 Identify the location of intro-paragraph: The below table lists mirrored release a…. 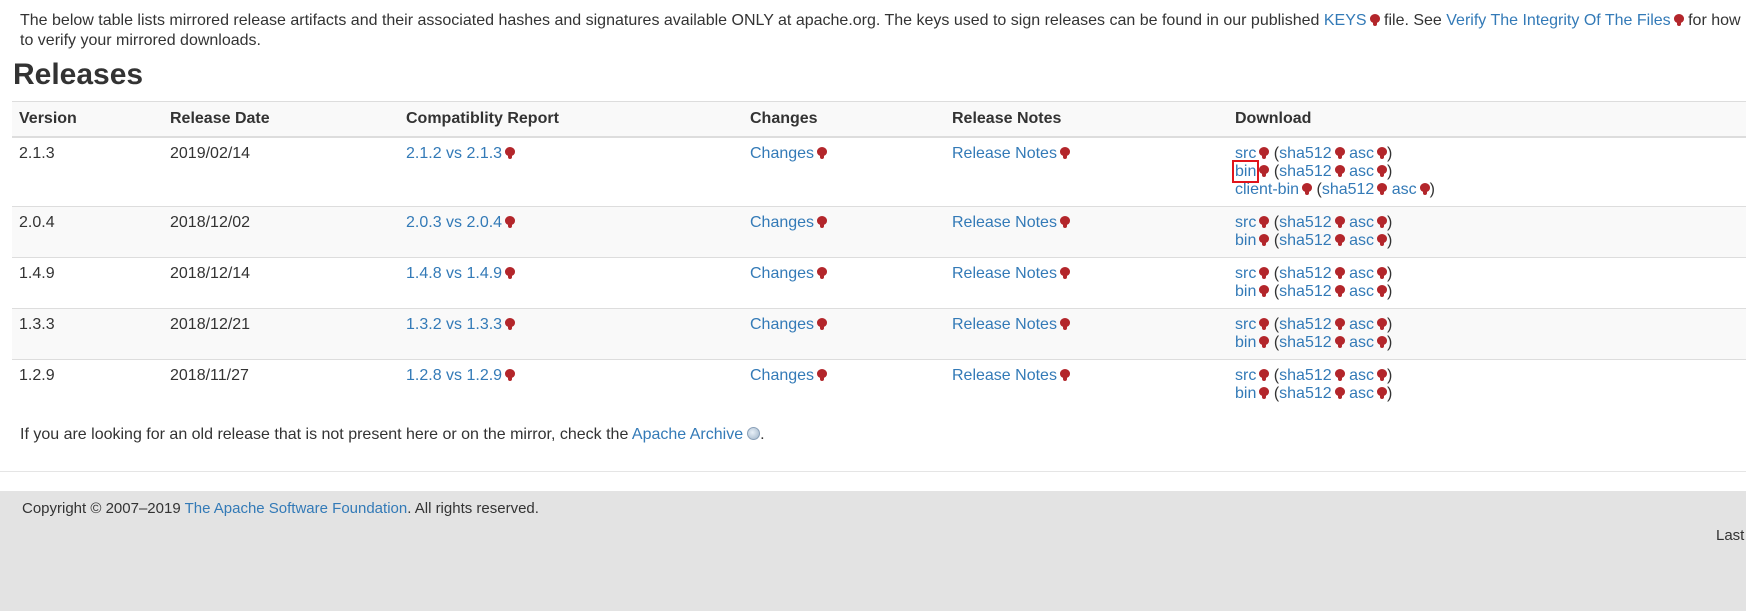
(883, 31).